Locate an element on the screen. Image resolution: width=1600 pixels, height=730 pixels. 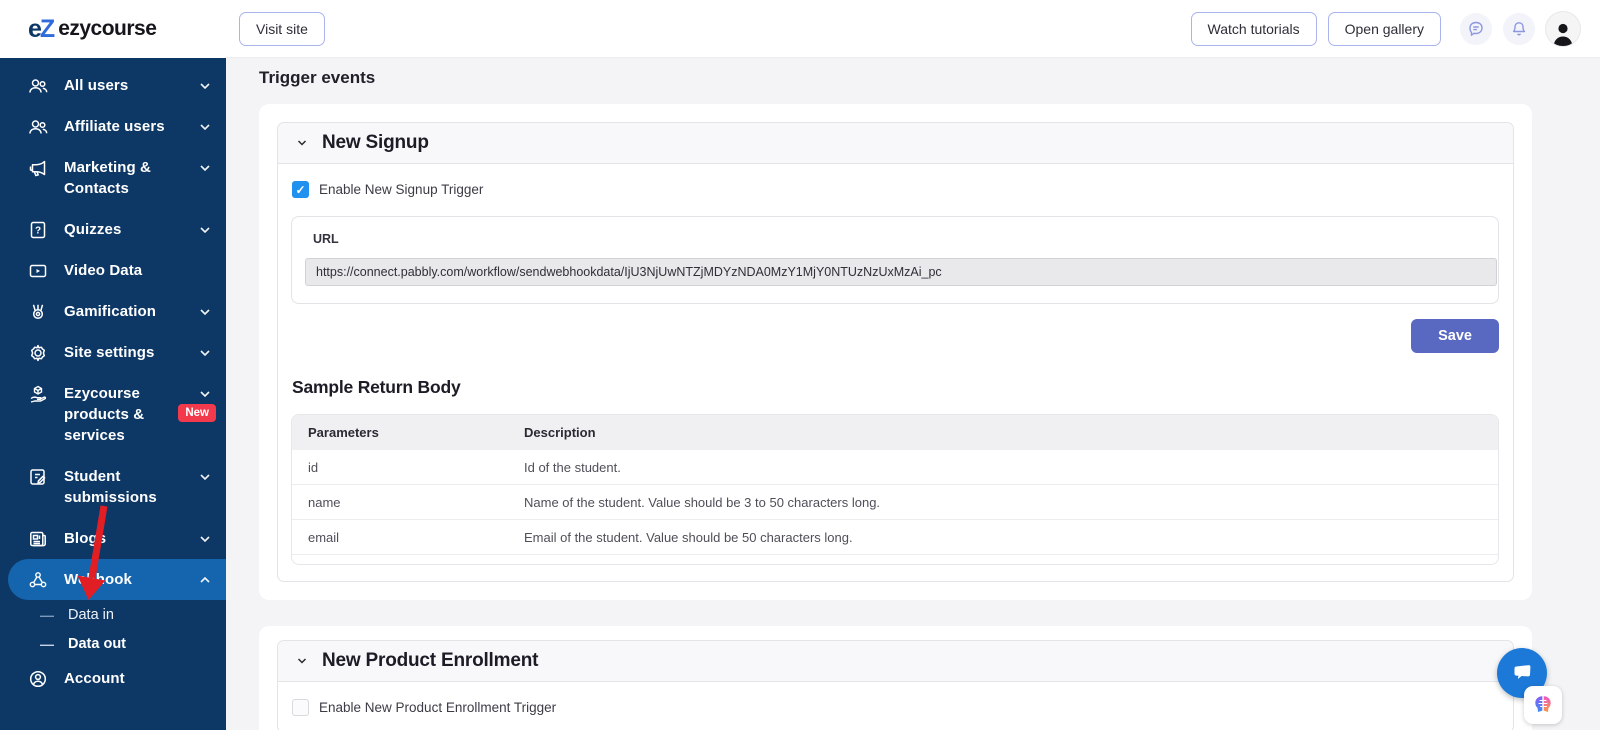
sidebar-item-label: Site settings is located at coordinates (109, 352).